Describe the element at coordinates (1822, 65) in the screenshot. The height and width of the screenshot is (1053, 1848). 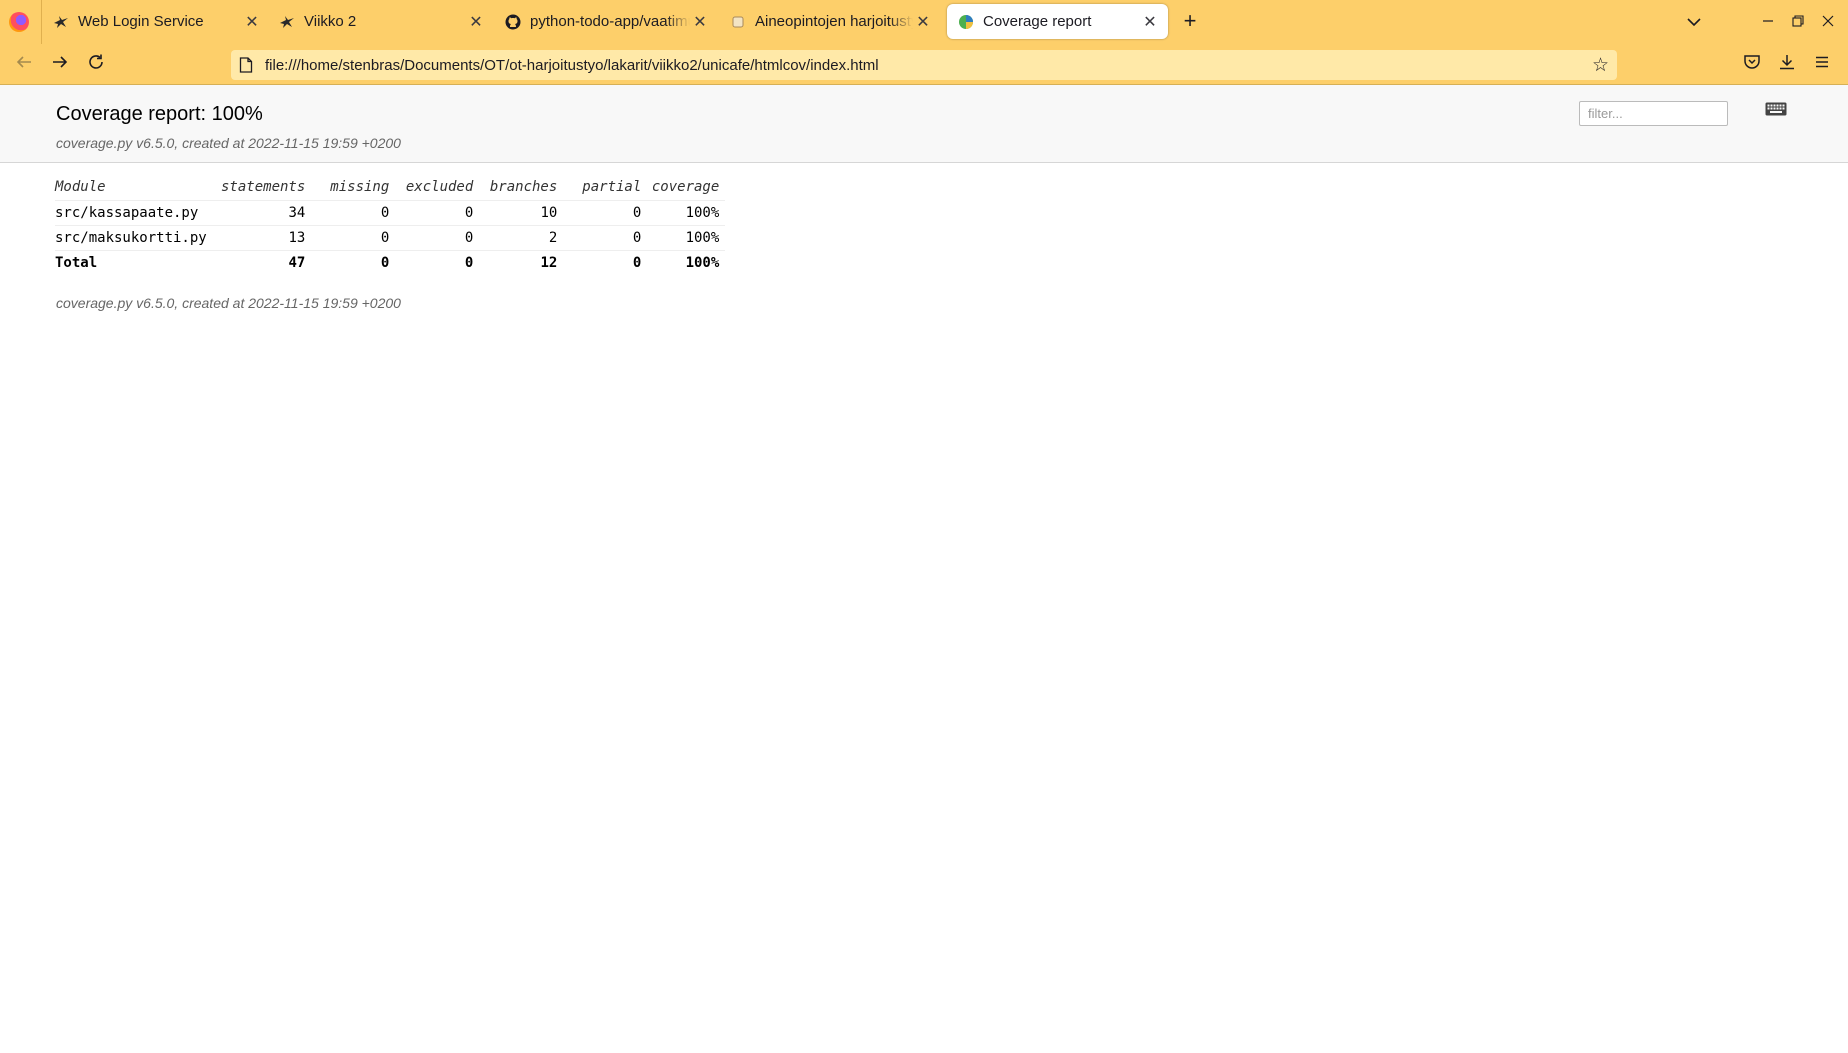
I see `app-menu-icon` at that location.